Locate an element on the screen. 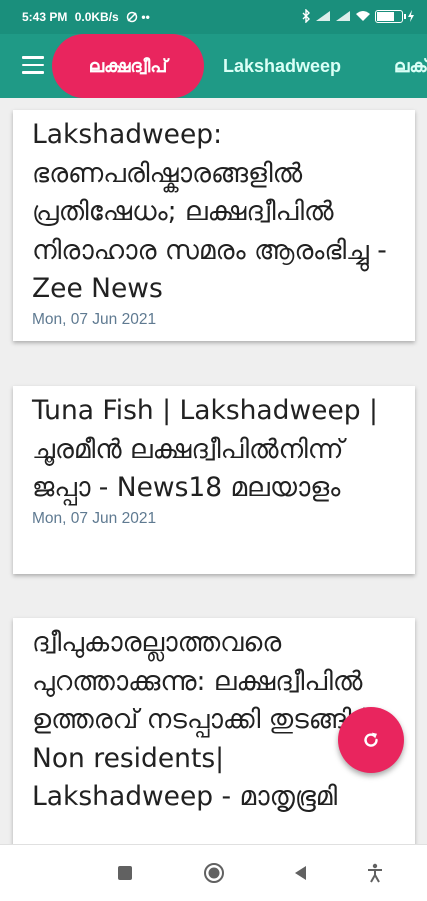  battery-fill is located at coordinates (385, 16).